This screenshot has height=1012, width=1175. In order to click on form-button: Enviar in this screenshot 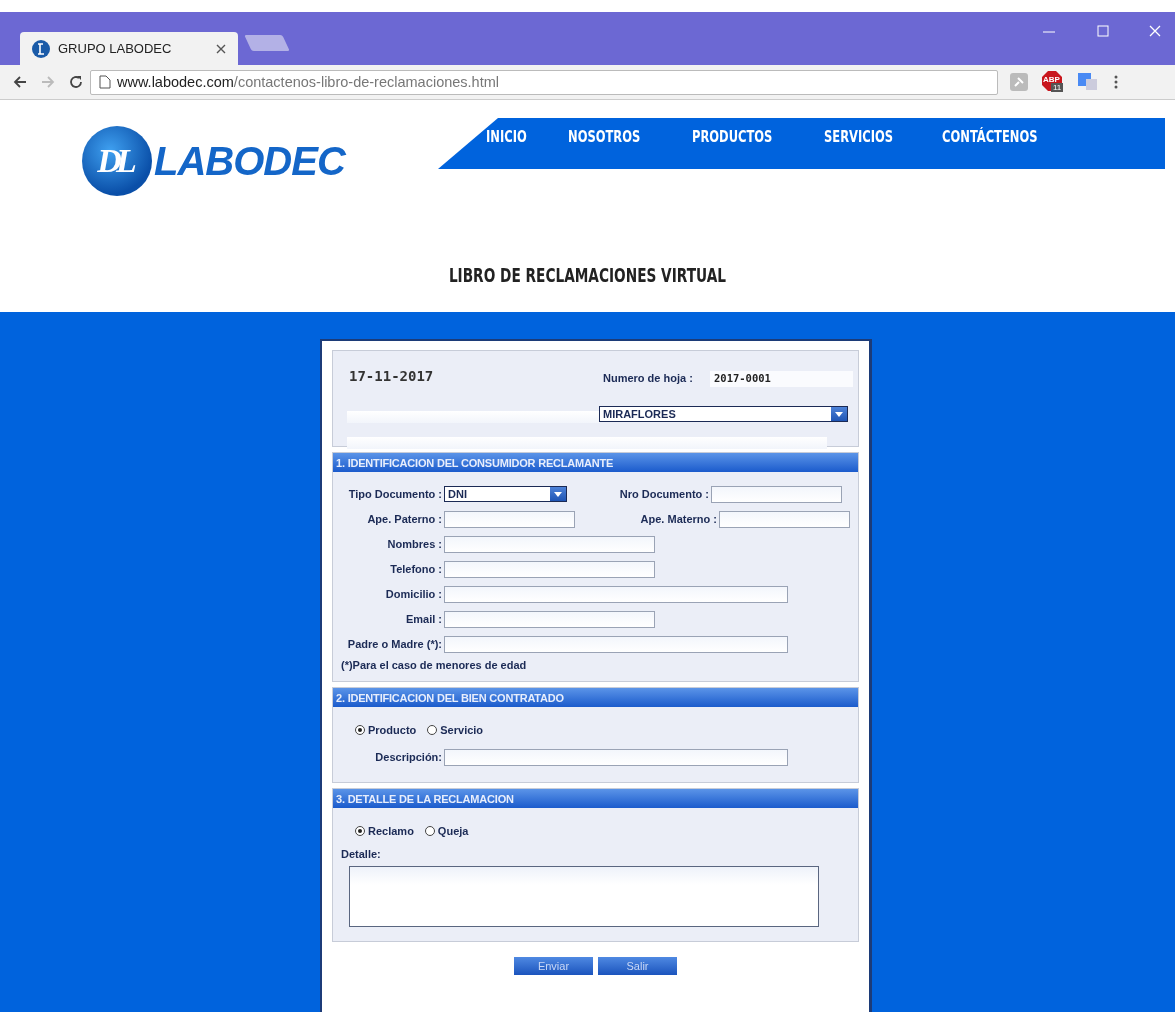, I will do `click(553, 966)`.